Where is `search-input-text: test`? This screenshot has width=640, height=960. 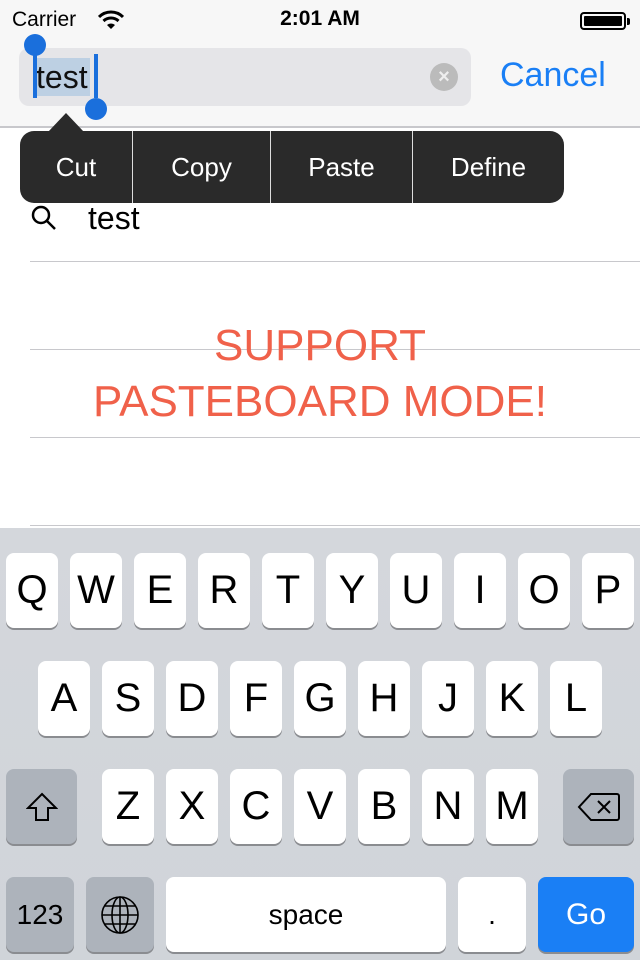
search-input-text: test is located at coordinates (62, 77).